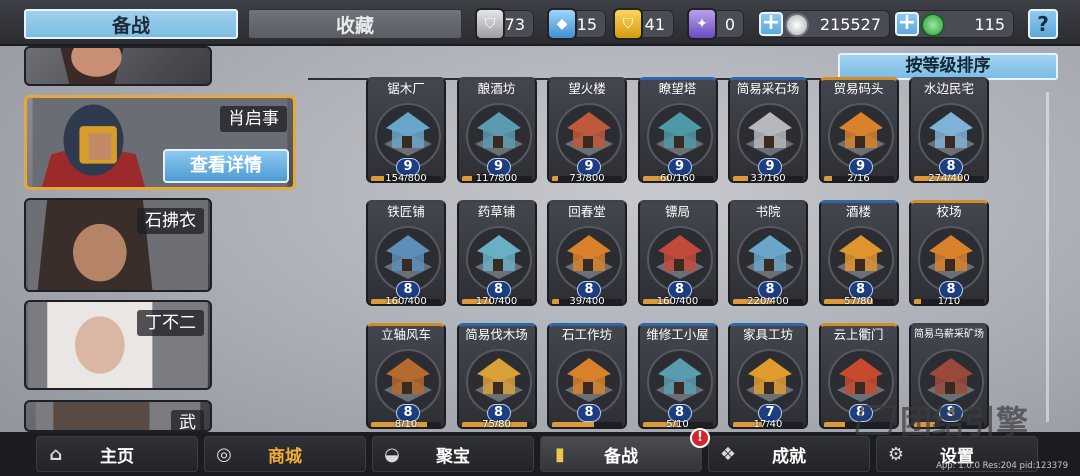  I want to click on sort-by-level-button: 按等级排序, so click(948, 66).